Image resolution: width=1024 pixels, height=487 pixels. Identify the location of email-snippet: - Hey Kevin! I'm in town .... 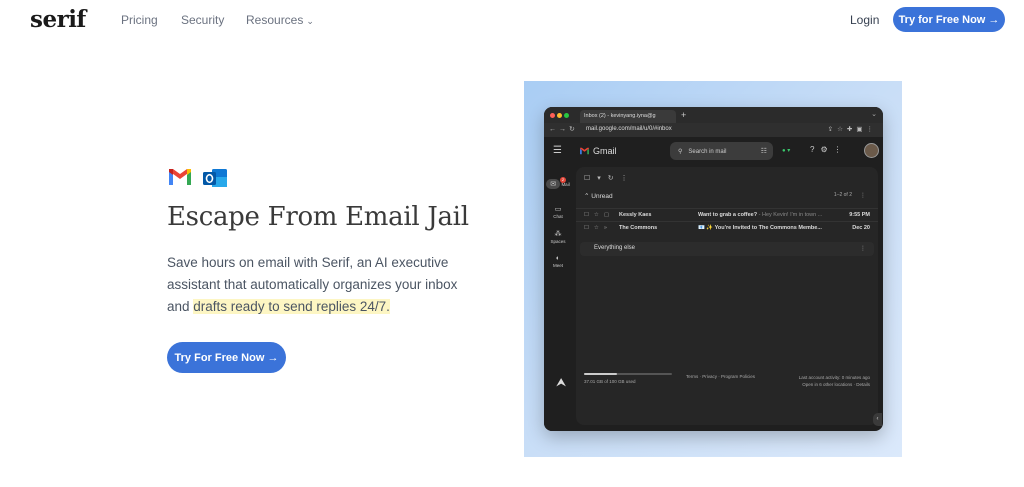
(790, 215).